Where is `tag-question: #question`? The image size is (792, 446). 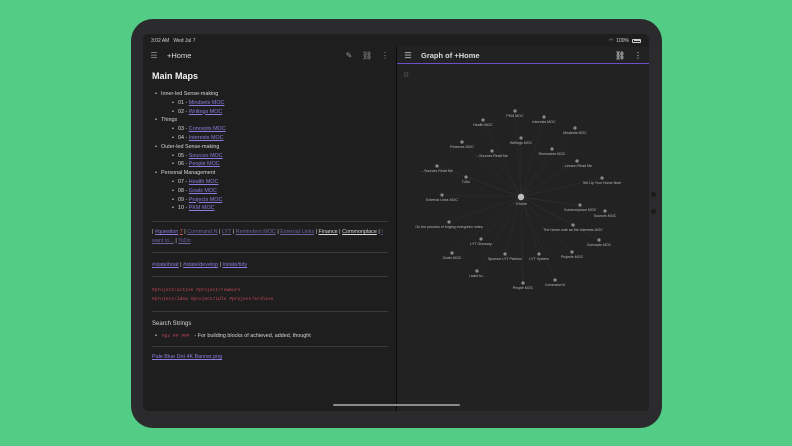
tag-question: #question is located at coordinates (166, 232).